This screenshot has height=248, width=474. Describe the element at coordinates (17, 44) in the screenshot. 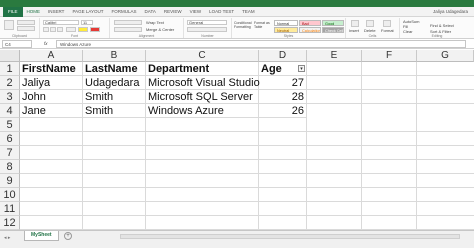

I see `name-box: C4` at that location.